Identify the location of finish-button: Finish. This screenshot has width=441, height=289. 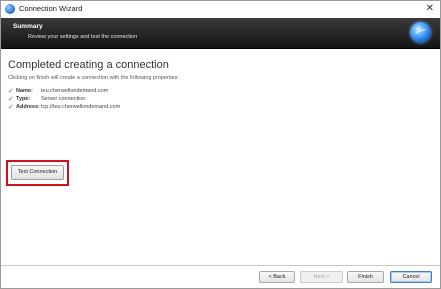
(365, 277).